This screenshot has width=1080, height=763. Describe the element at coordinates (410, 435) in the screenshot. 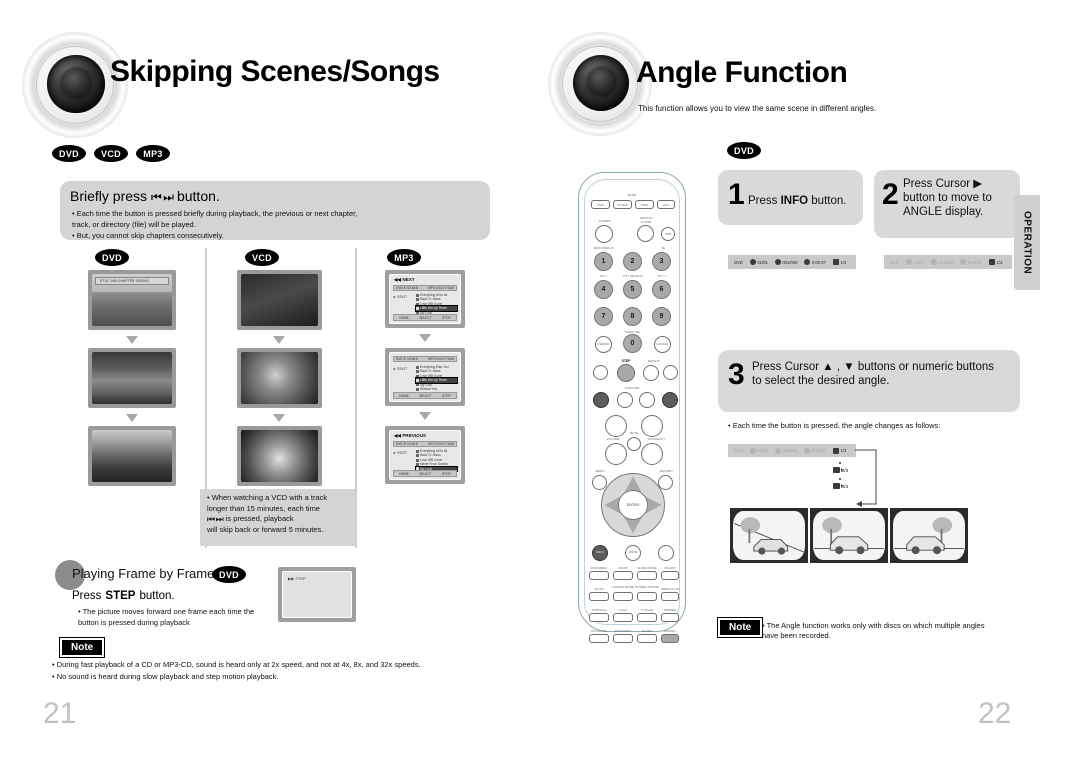

I see `mp3-previous-label-3: ◀◀ PREVIOUS` at that location.